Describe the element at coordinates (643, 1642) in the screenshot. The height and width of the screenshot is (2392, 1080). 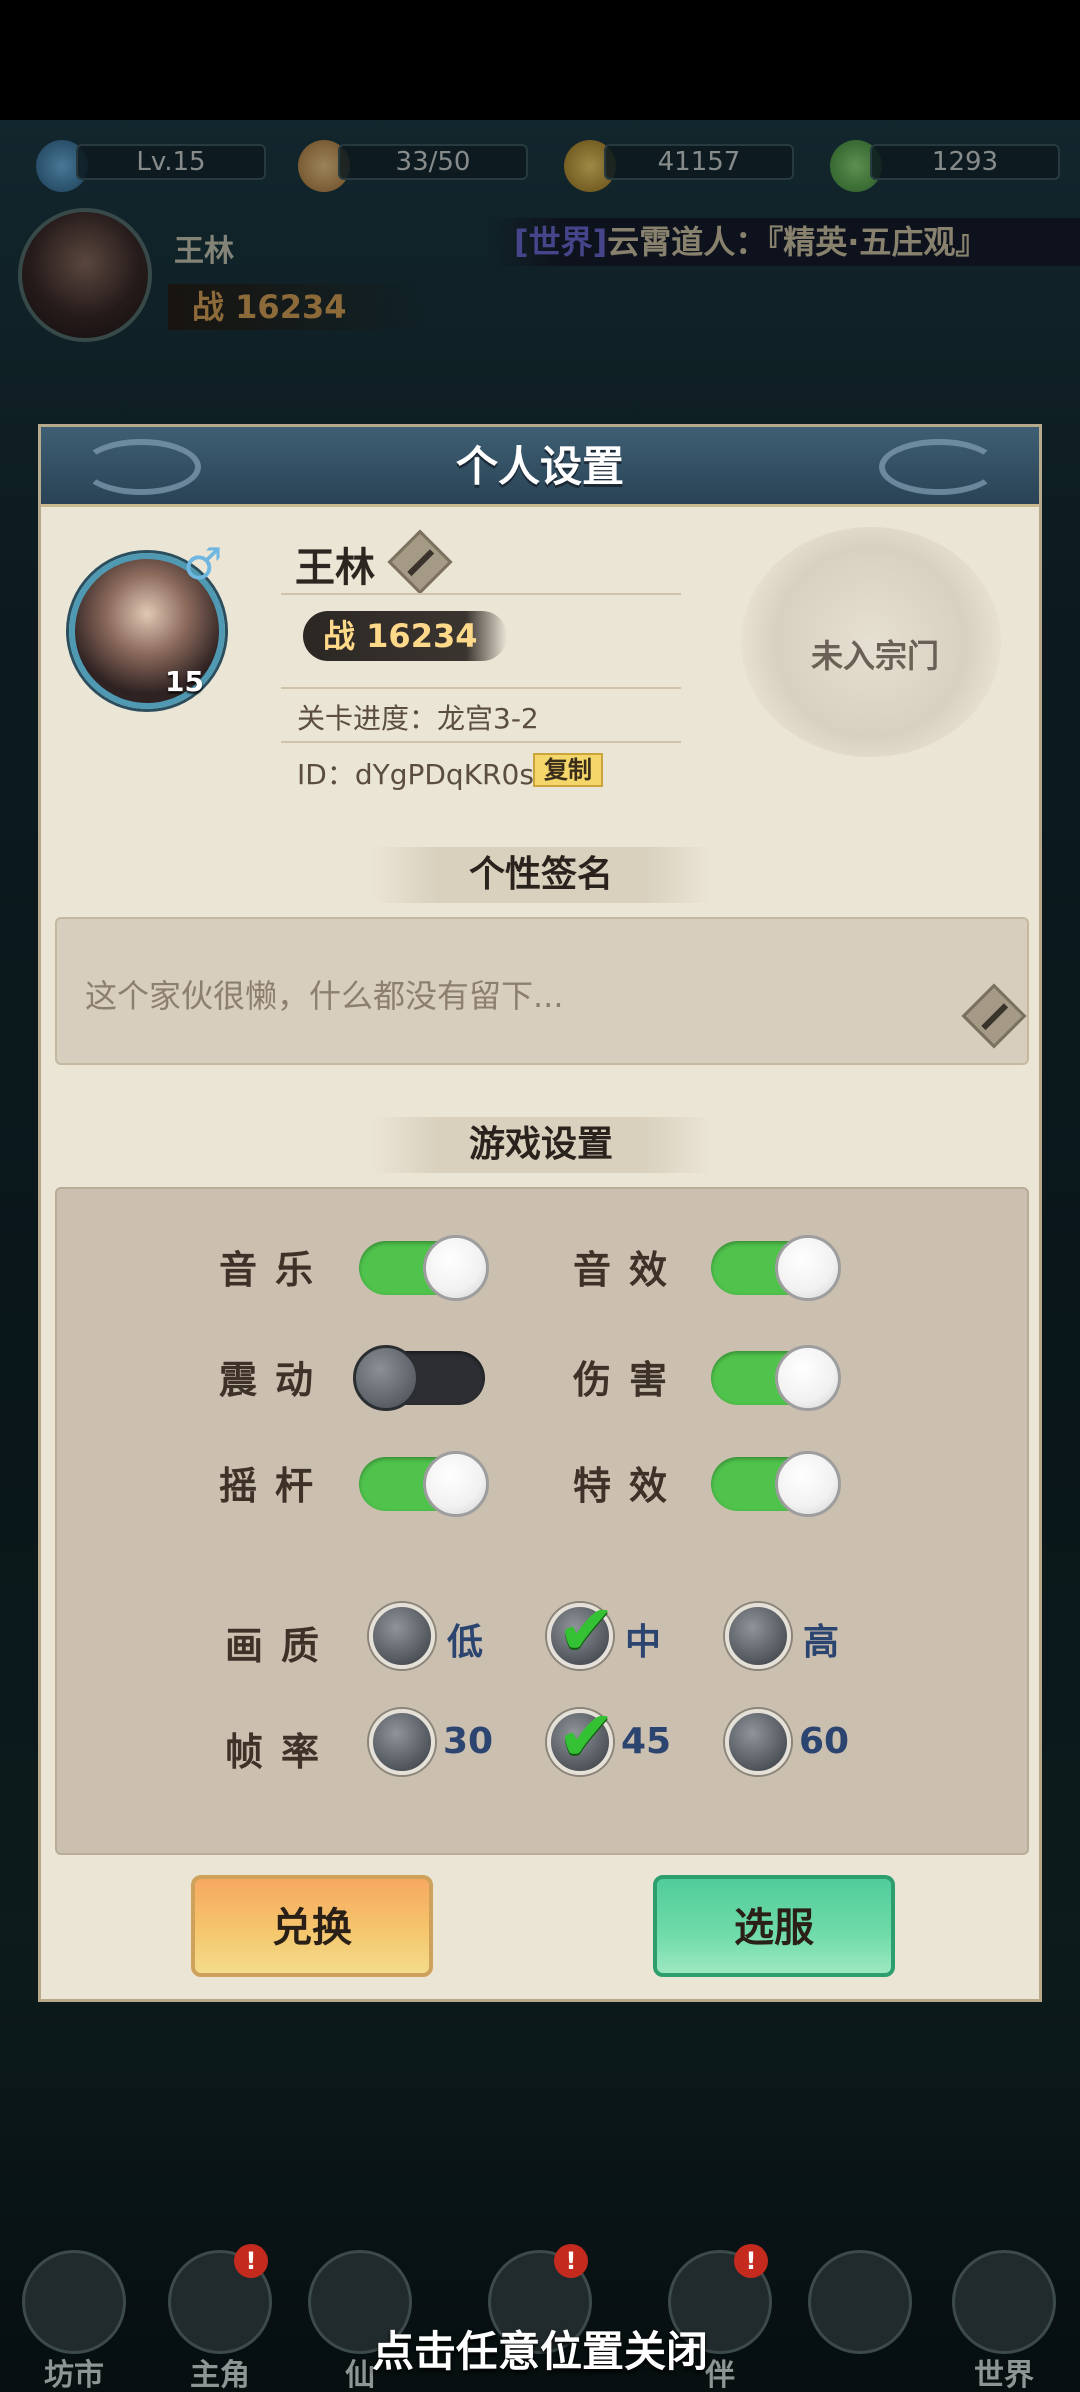
I see `quality-medium-label: 中` at that location.